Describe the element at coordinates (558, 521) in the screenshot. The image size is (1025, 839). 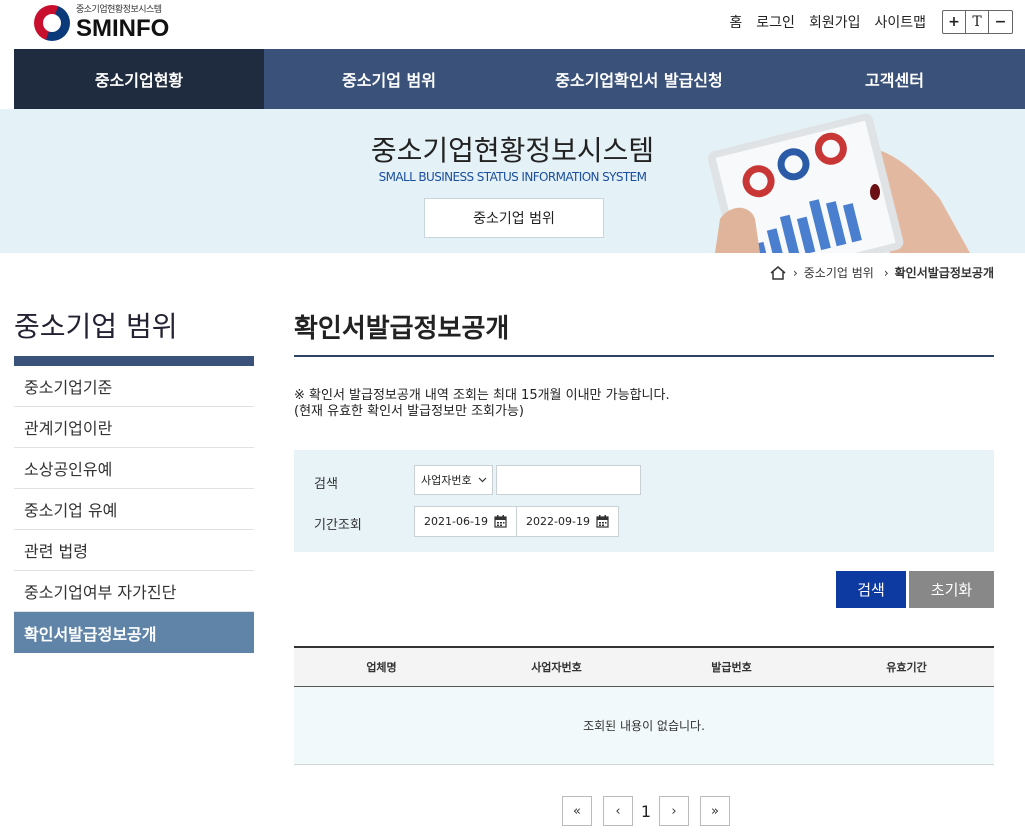
I see `date-to-value: 2022-09-19` at that location.